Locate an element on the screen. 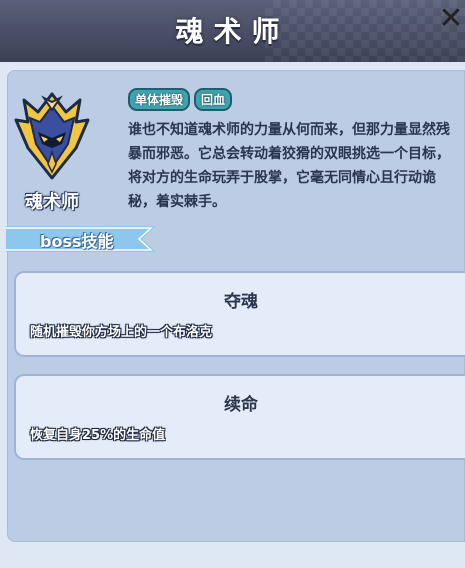 The width and height of the screenshot is (465, 568). page-title: 魂术师 is located at coordinates (232, 31).